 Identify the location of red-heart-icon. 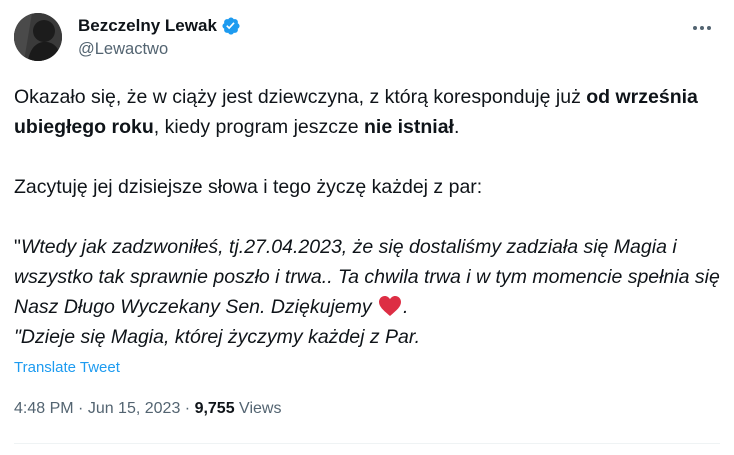
(390, 306).